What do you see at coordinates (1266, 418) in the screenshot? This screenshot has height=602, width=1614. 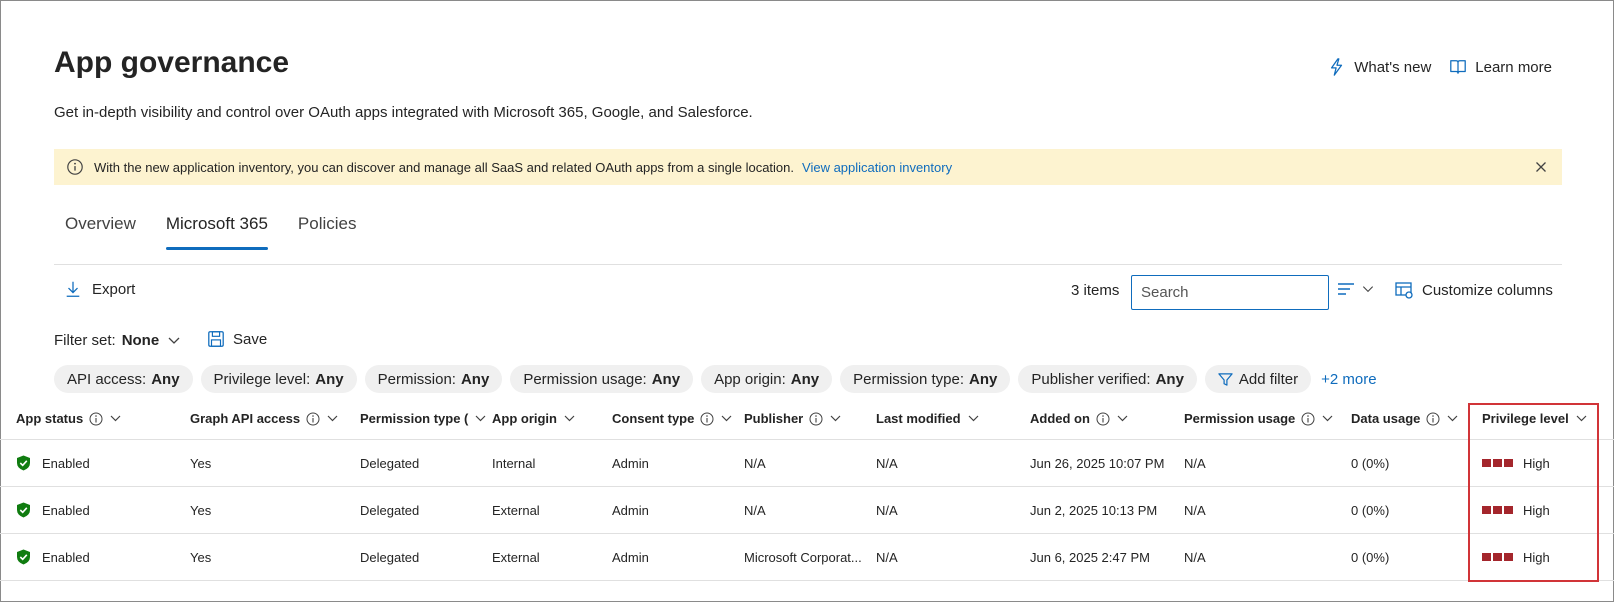 I see `column-header-permission-usage: Permission usage` at bounding box center [1266, 418].